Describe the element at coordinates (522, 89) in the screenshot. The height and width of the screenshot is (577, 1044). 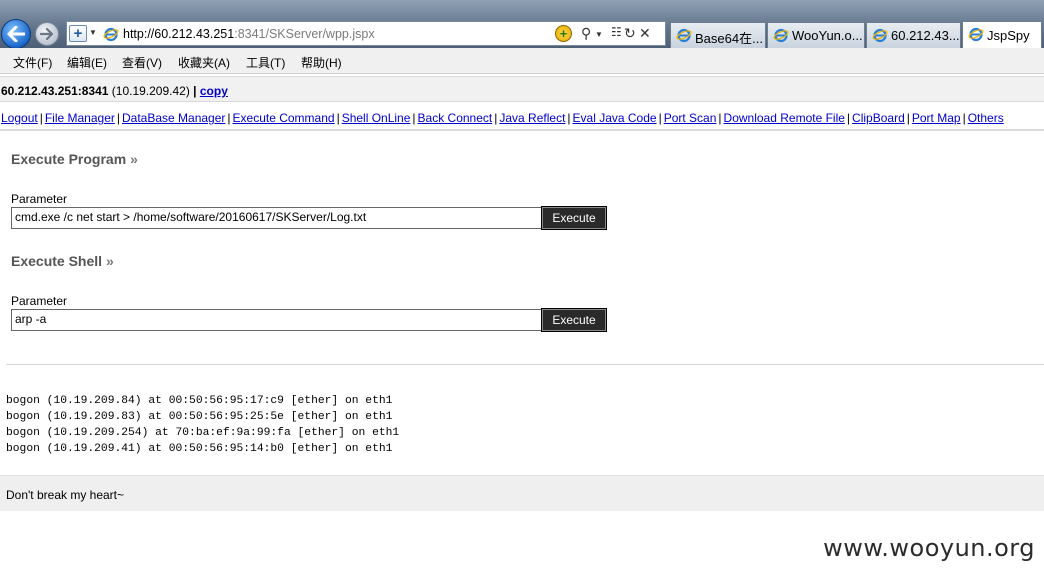
I see `server-info-bar: 60.212.43.251:8341 (10.19.209.42) | copy` at that location.